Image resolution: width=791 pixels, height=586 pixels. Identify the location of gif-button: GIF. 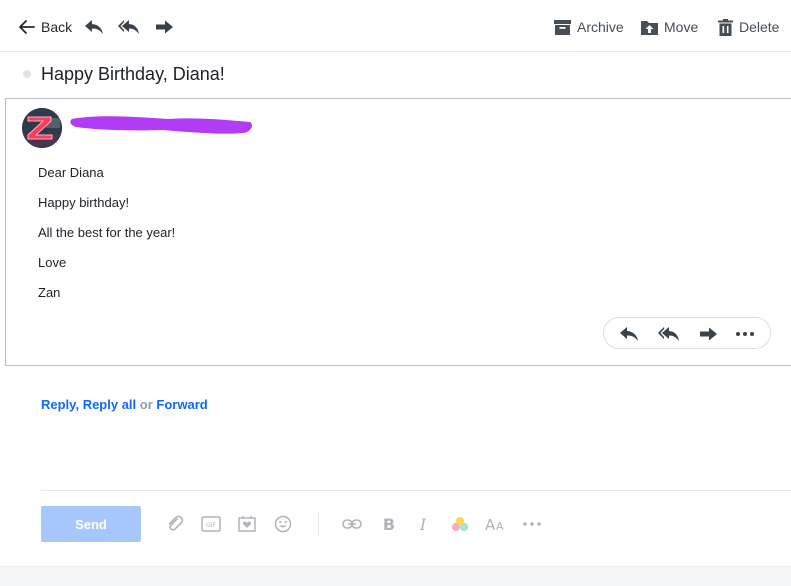
(211, 524).